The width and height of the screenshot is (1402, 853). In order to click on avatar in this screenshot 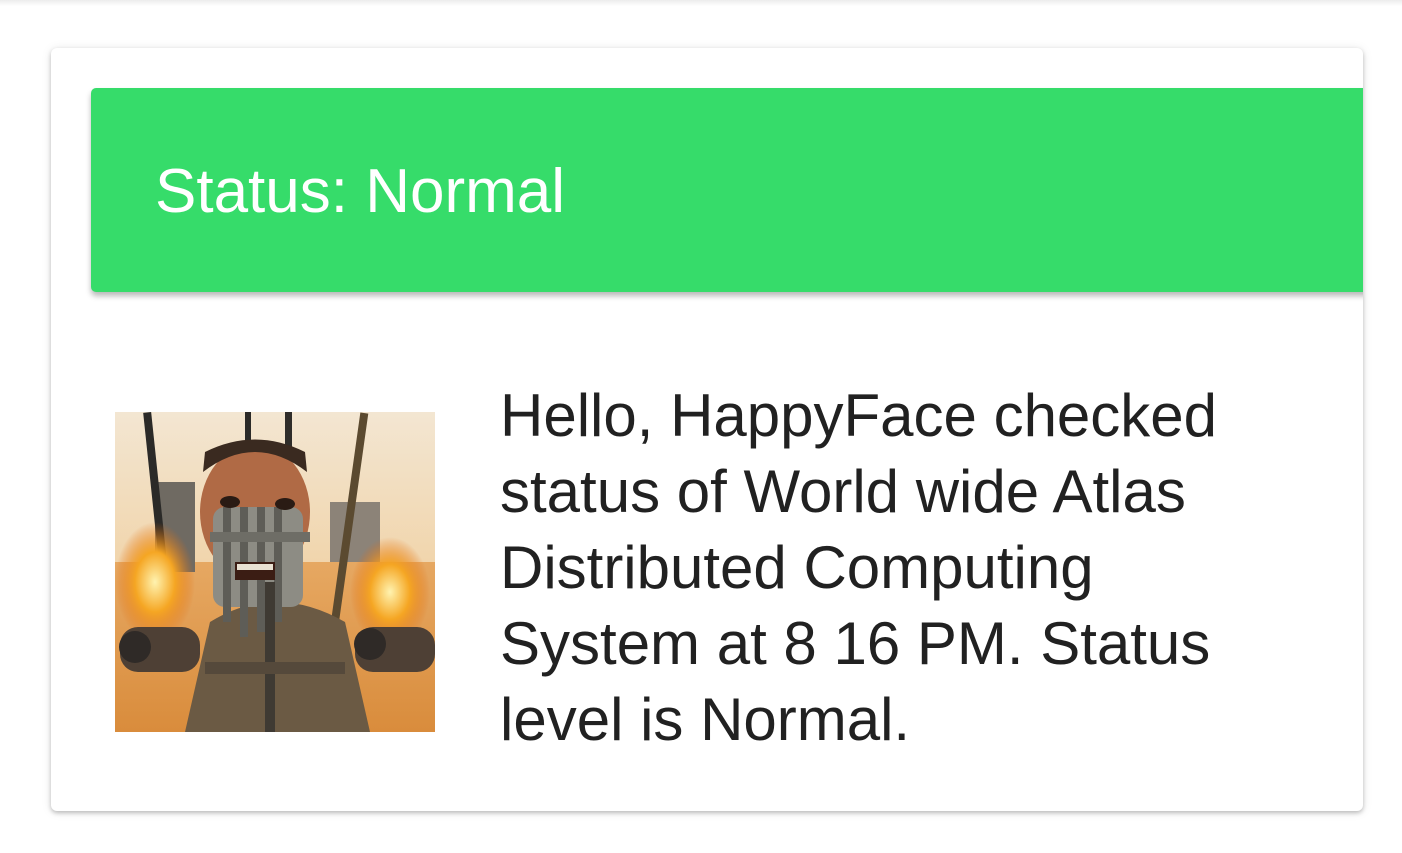, I will do `click(275, 572)`.